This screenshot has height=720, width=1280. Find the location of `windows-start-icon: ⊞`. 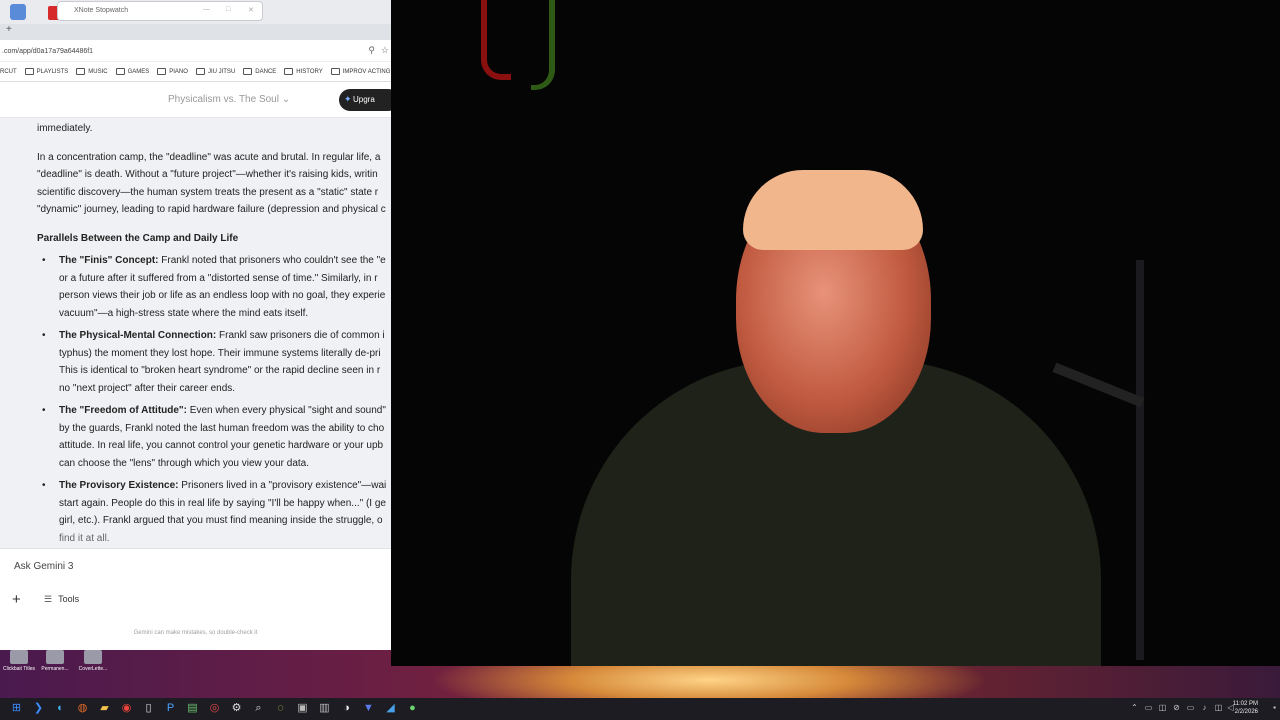

windows-start-icon: ⊞ is located at coordinates (16, 708).